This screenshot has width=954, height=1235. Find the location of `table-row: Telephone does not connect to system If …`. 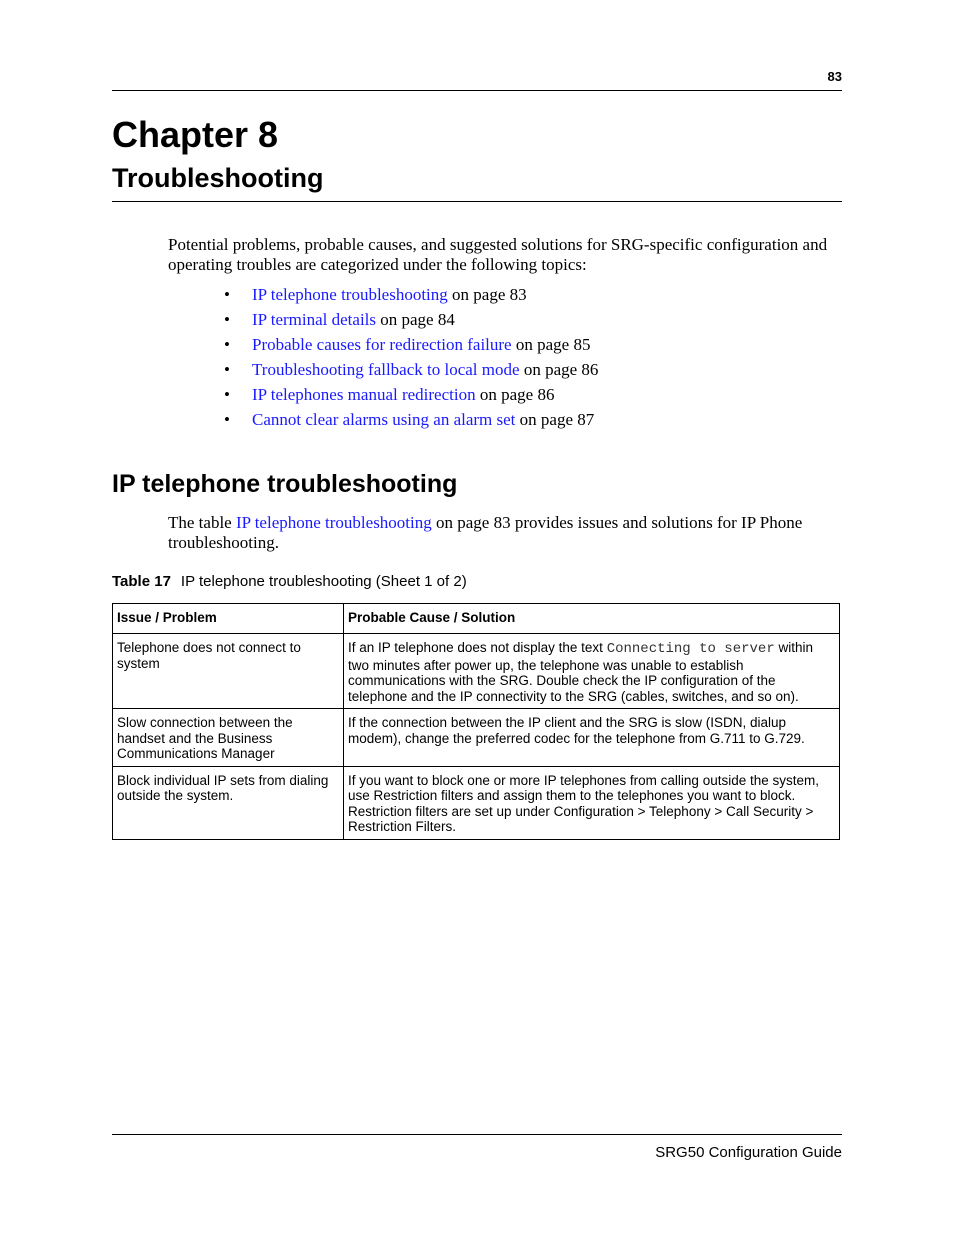

table-row: Telephone does not connect to system If … is located at coordinates (476, 671).